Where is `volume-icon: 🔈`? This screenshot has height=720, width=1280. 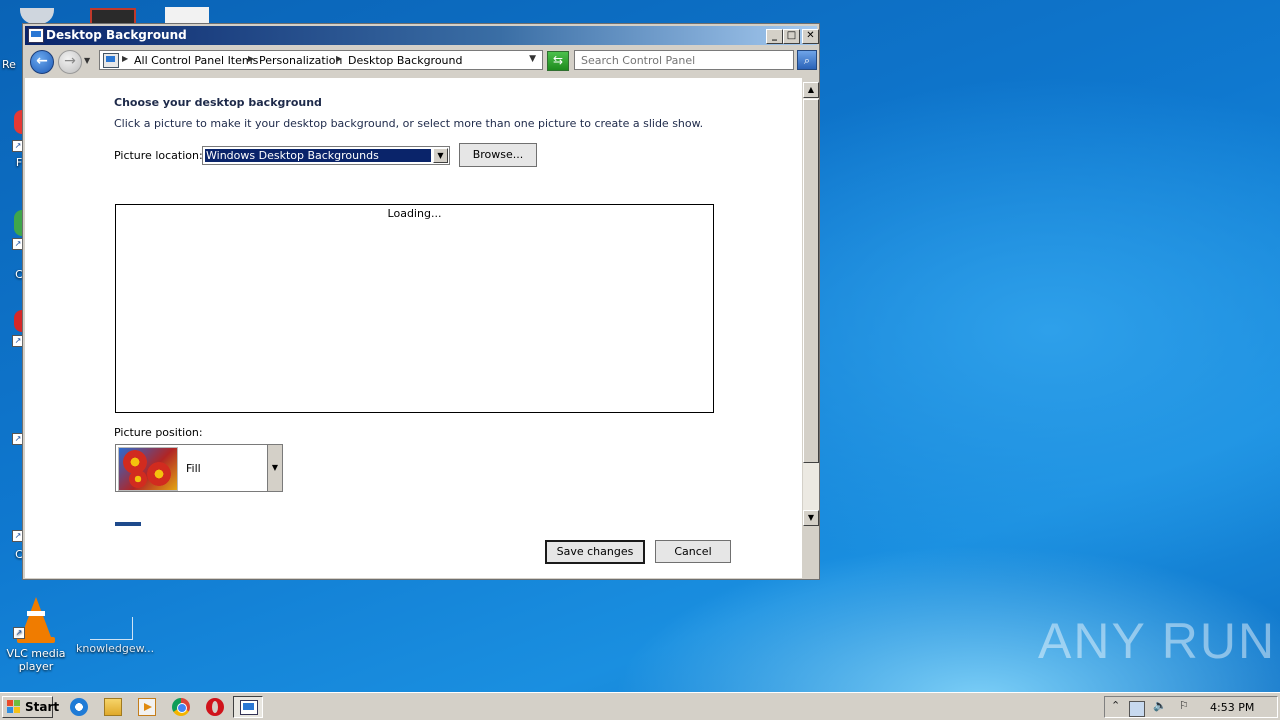
volume-icon: 🔈 is located at coordinates (1160, 705).